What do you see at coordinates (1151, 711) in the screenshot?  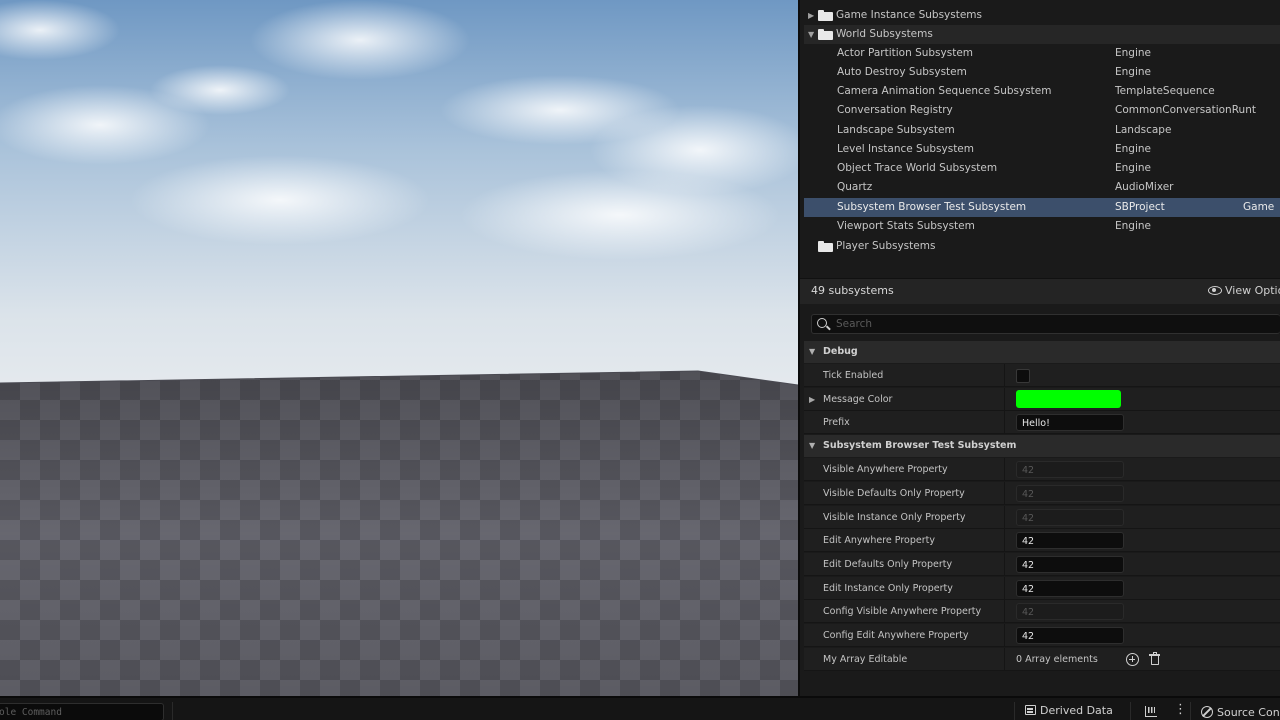 I see `stats-icon` at bounding box center [1151, 711].